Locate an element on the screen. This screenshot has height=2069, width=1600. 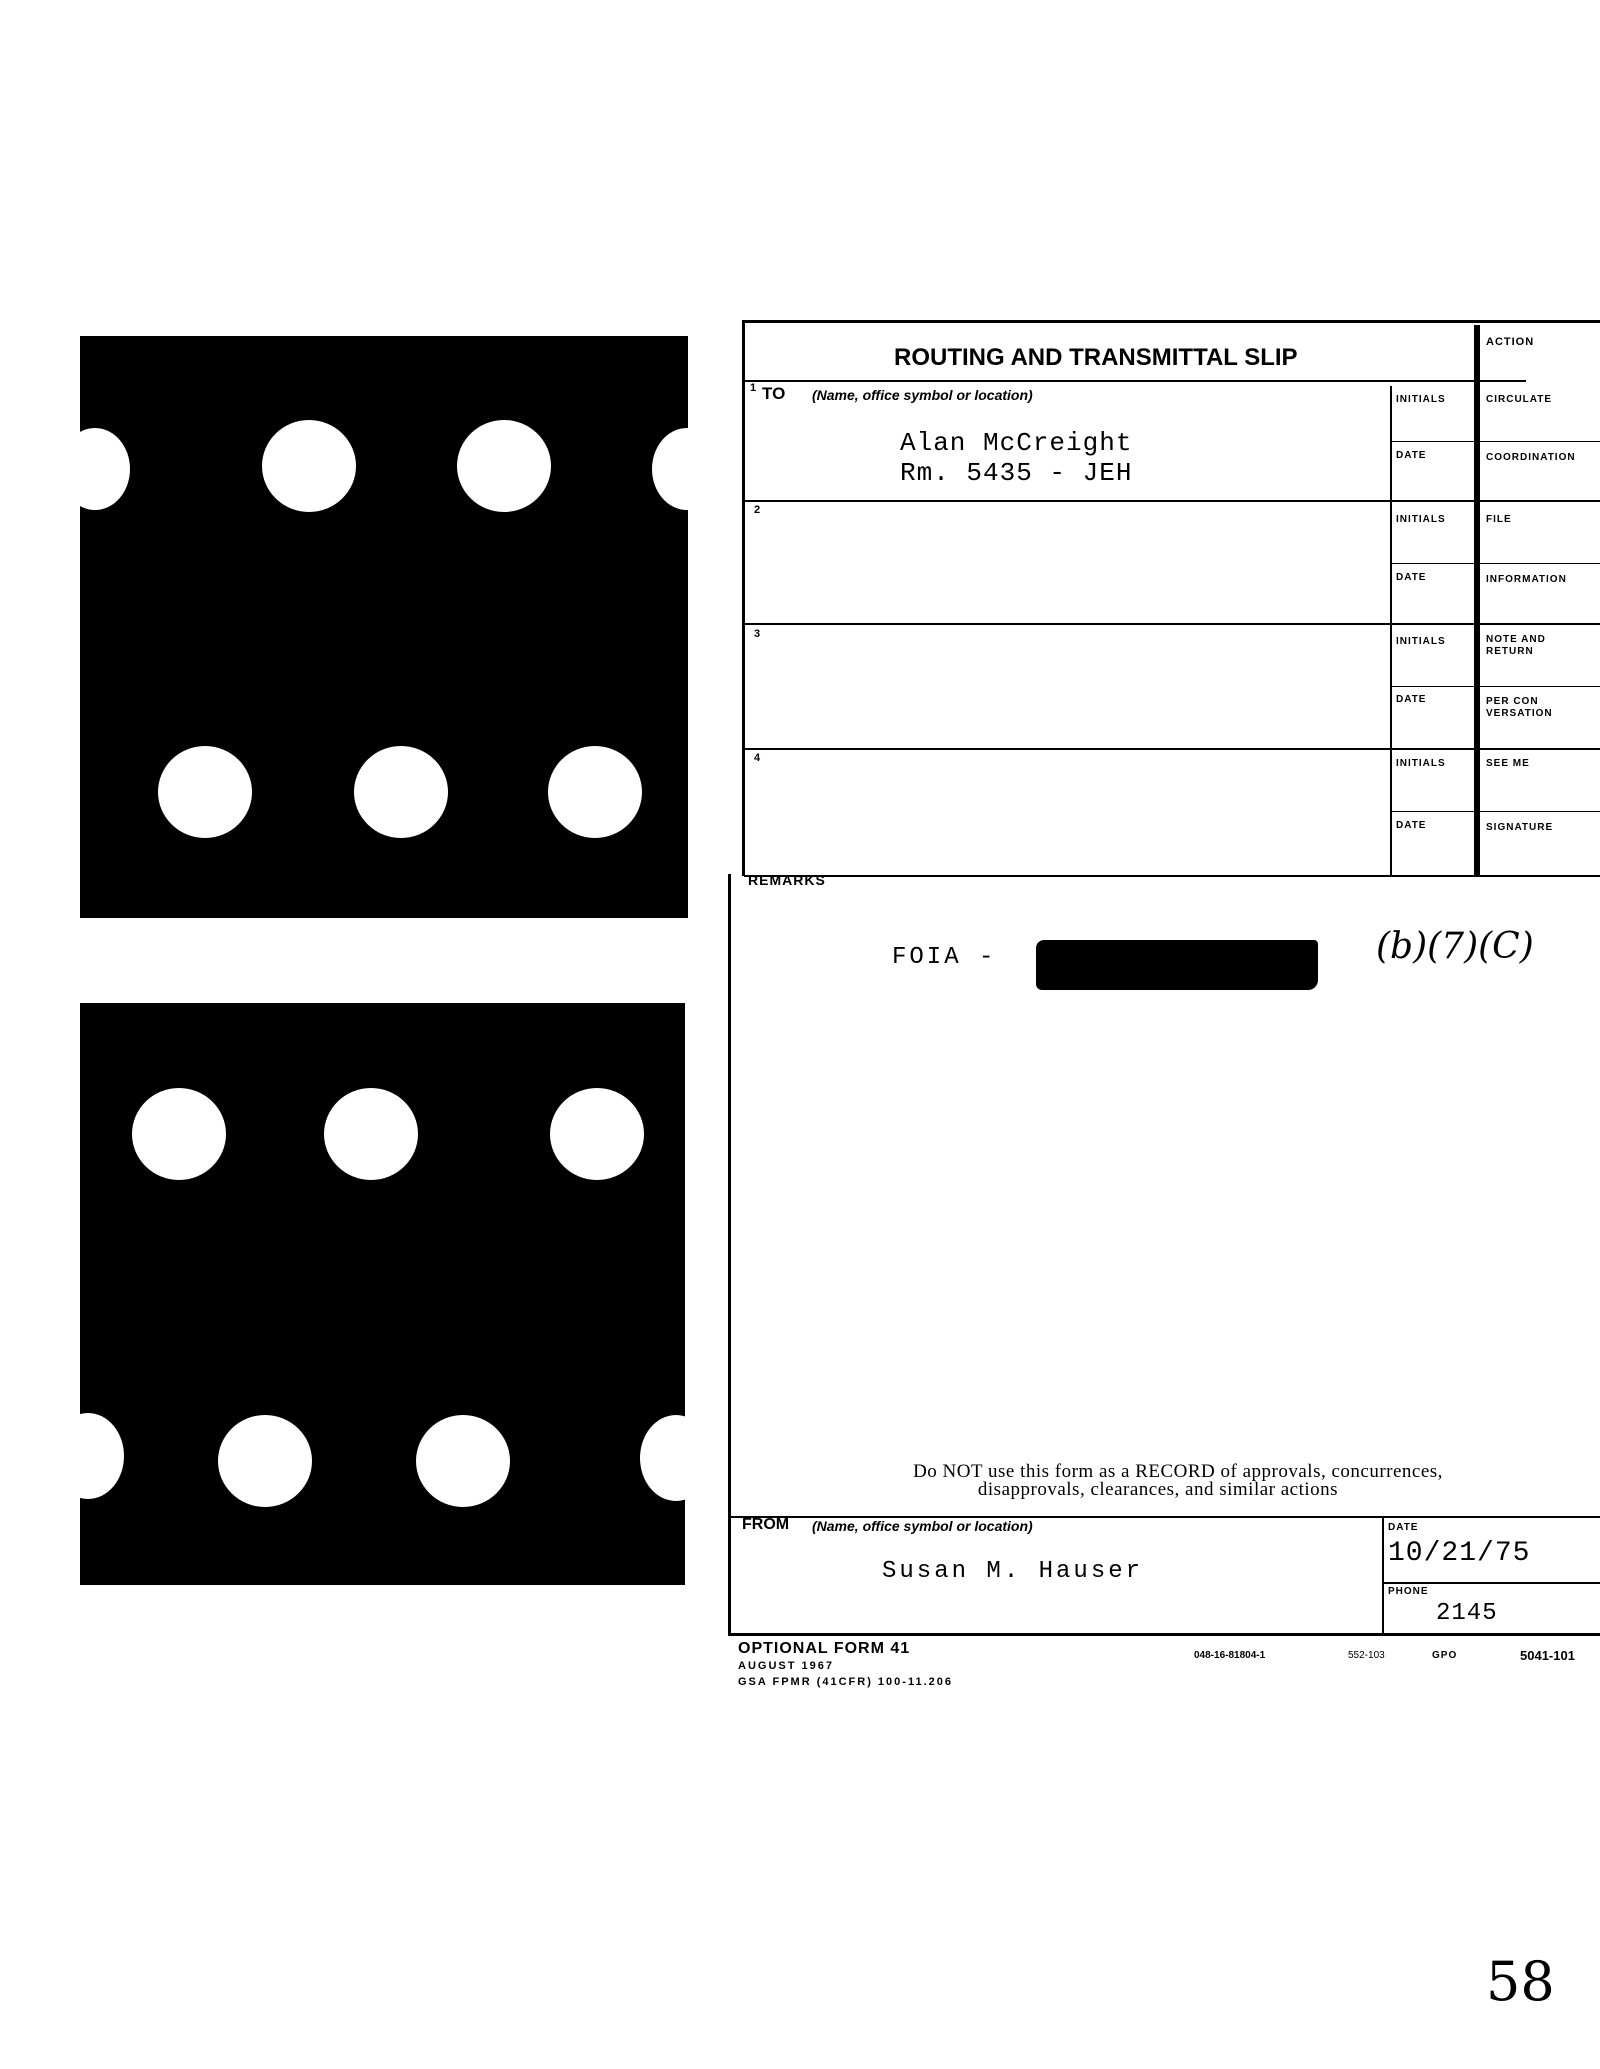
footer-regulation: GSA FPMR (41CFR) 100-11.206 is located at coordinates (845, 1682).